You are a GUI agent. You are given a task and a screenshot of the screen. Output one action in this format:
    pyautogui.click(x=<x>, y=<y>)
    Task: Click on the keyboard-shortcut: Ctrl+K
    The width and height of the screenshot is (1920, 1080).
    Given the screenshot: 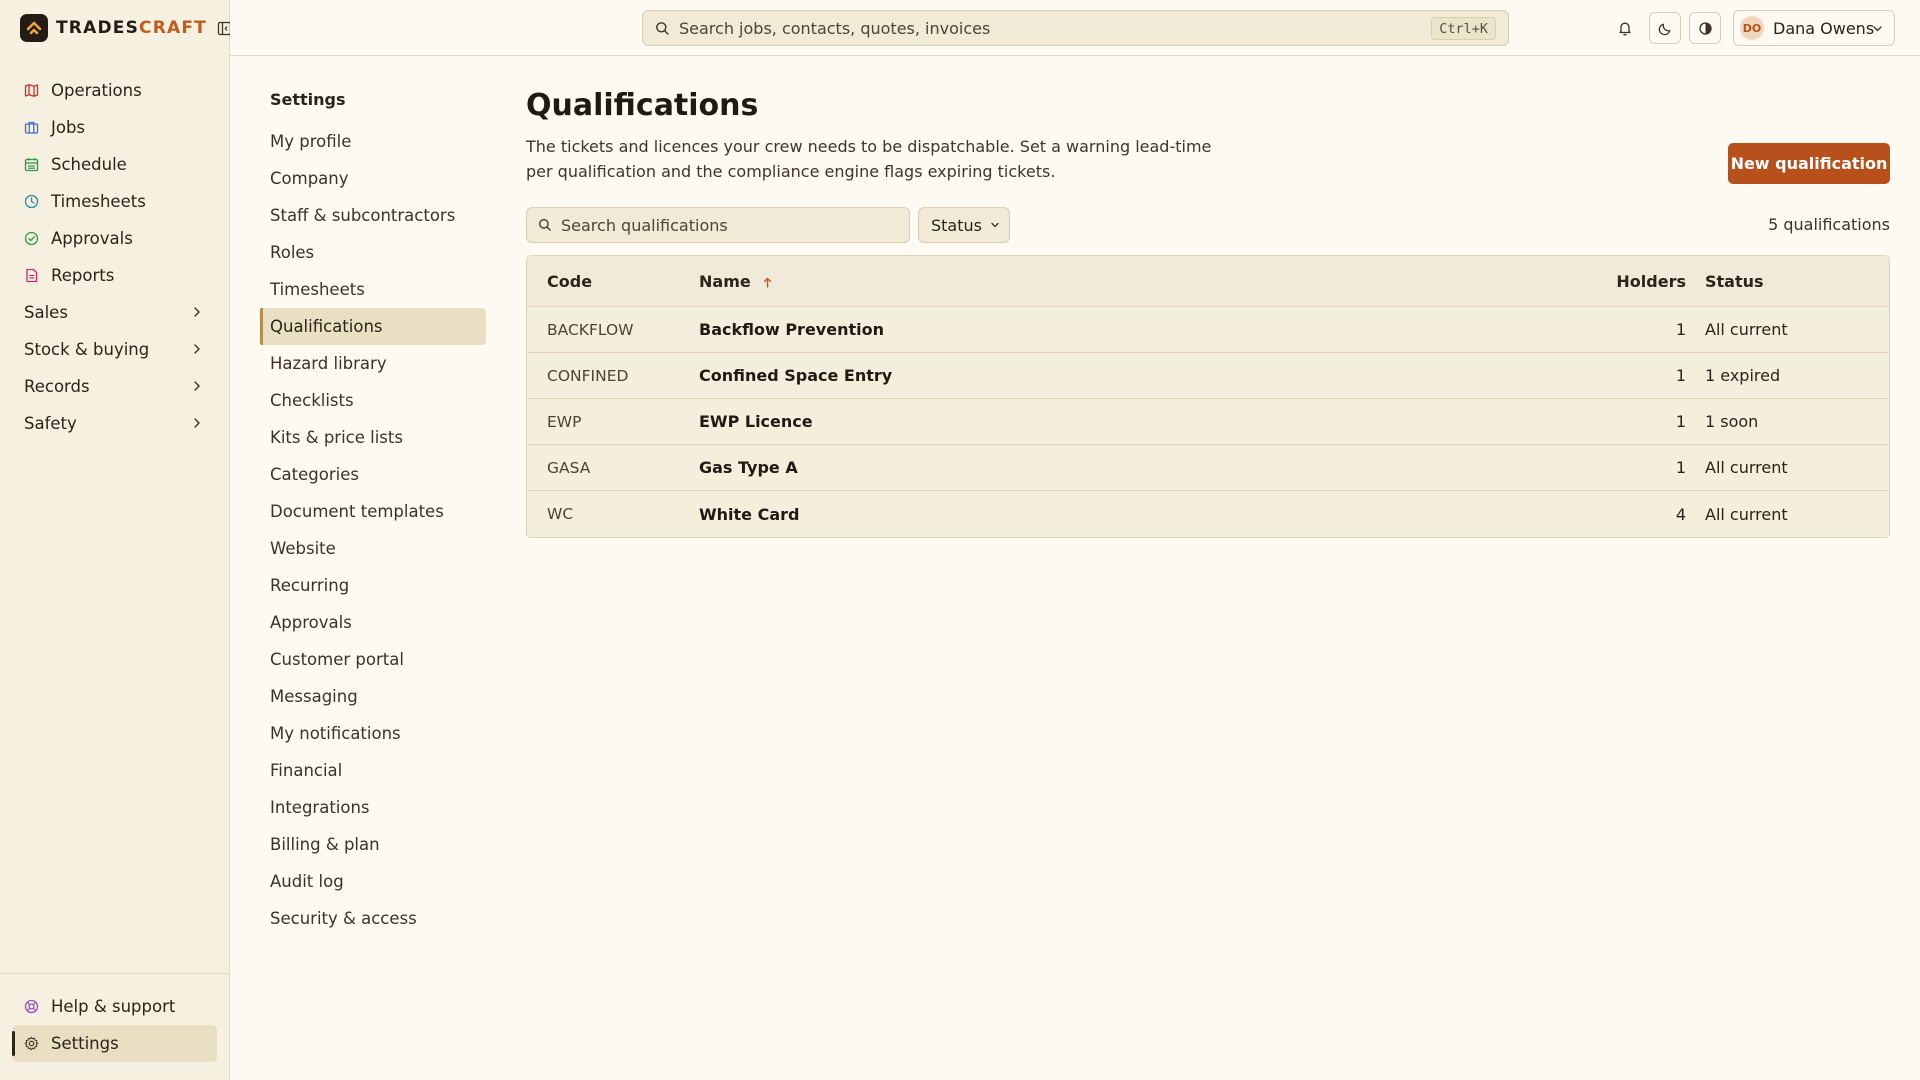 What is the action you would take?
    pyautogui.click(x=1463, y=28)
    